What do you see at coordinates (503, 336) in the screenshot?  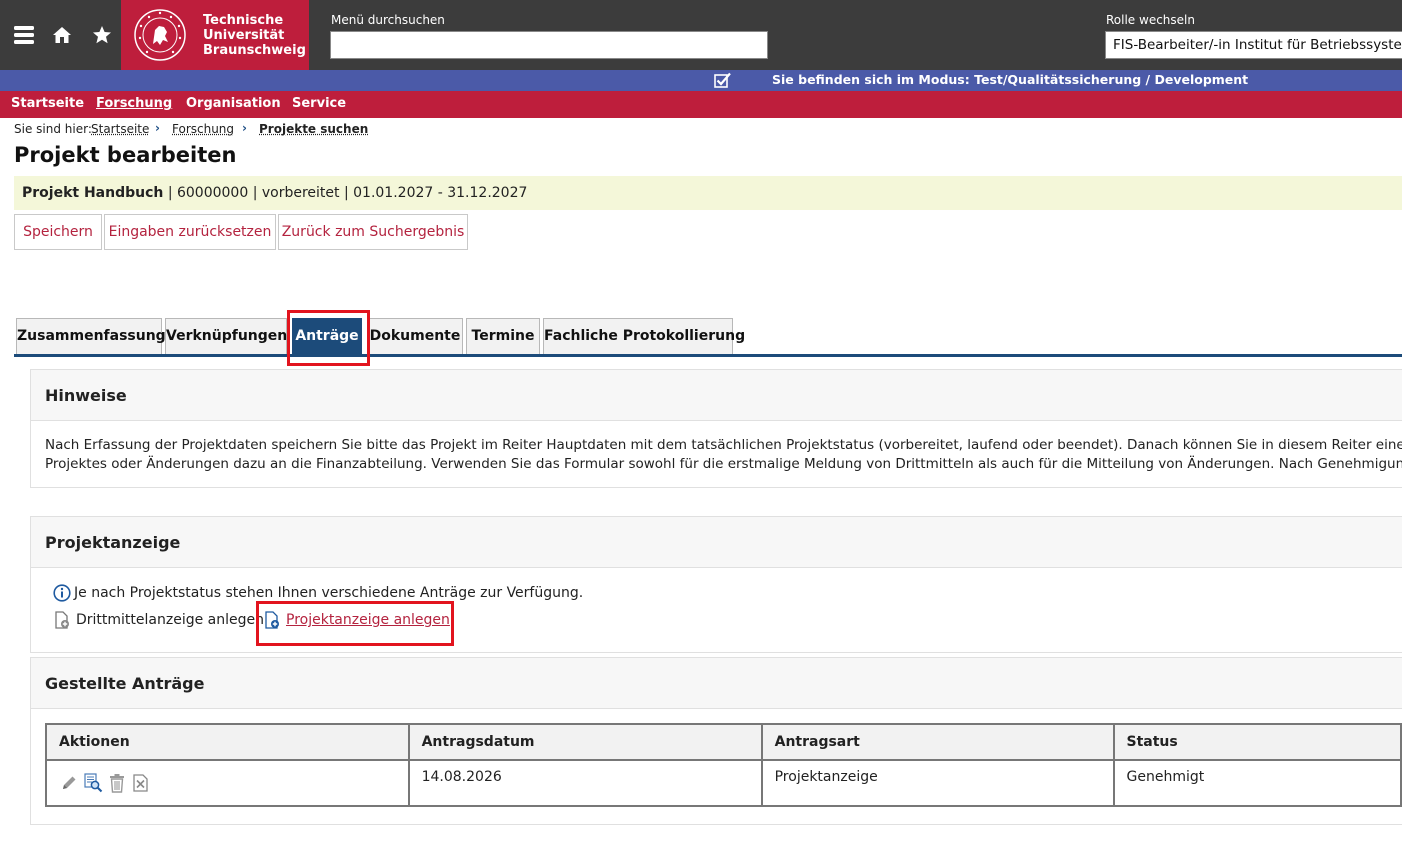 I see `tab-termine: Termine` at bounding box center [503, 336].